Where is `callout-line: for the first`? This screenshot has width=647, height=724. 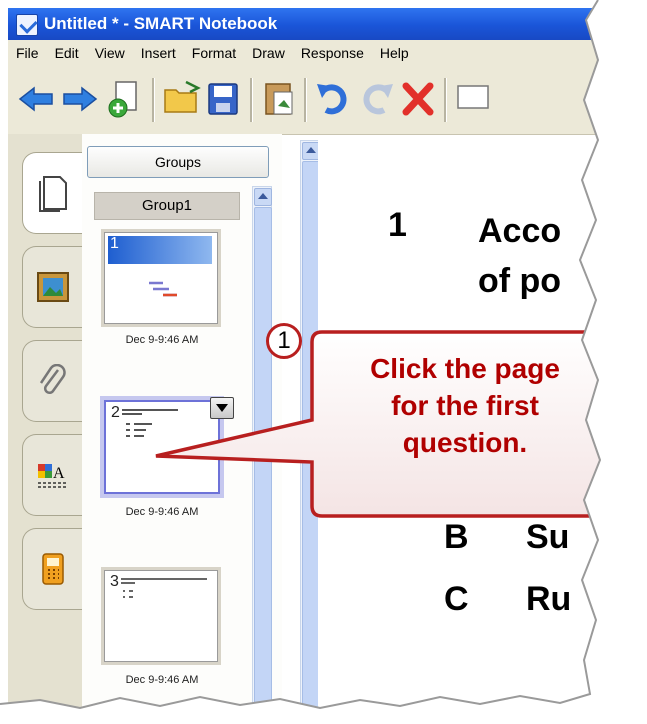
callout-line: for the first is located at coordinates (465, 405).